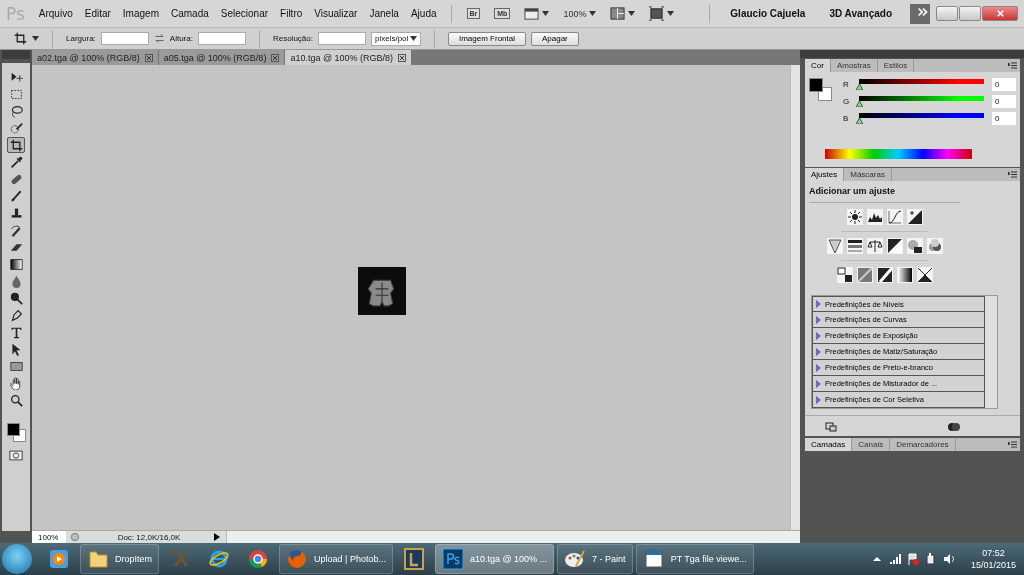  What do you see at coordinates (898, 154) in the screenshot?
I see `color-spectrum` at bounding box center [898, 154].